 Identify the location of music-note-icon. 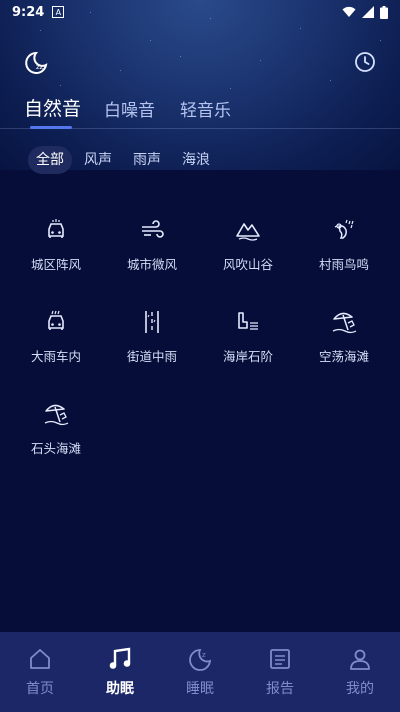
(120, 658).